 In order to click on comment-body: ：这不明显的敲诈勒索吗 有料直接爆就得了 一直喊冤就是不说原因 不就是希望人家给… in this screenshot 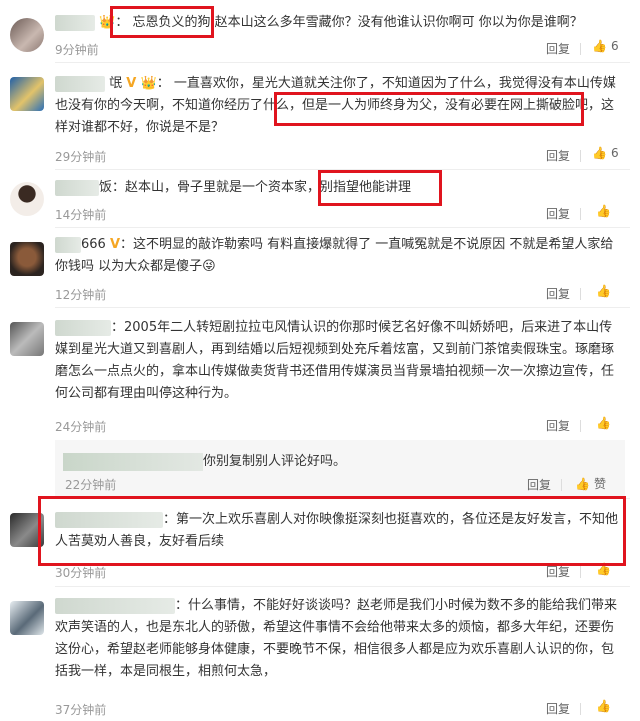, I will do `click(334, 255)`.